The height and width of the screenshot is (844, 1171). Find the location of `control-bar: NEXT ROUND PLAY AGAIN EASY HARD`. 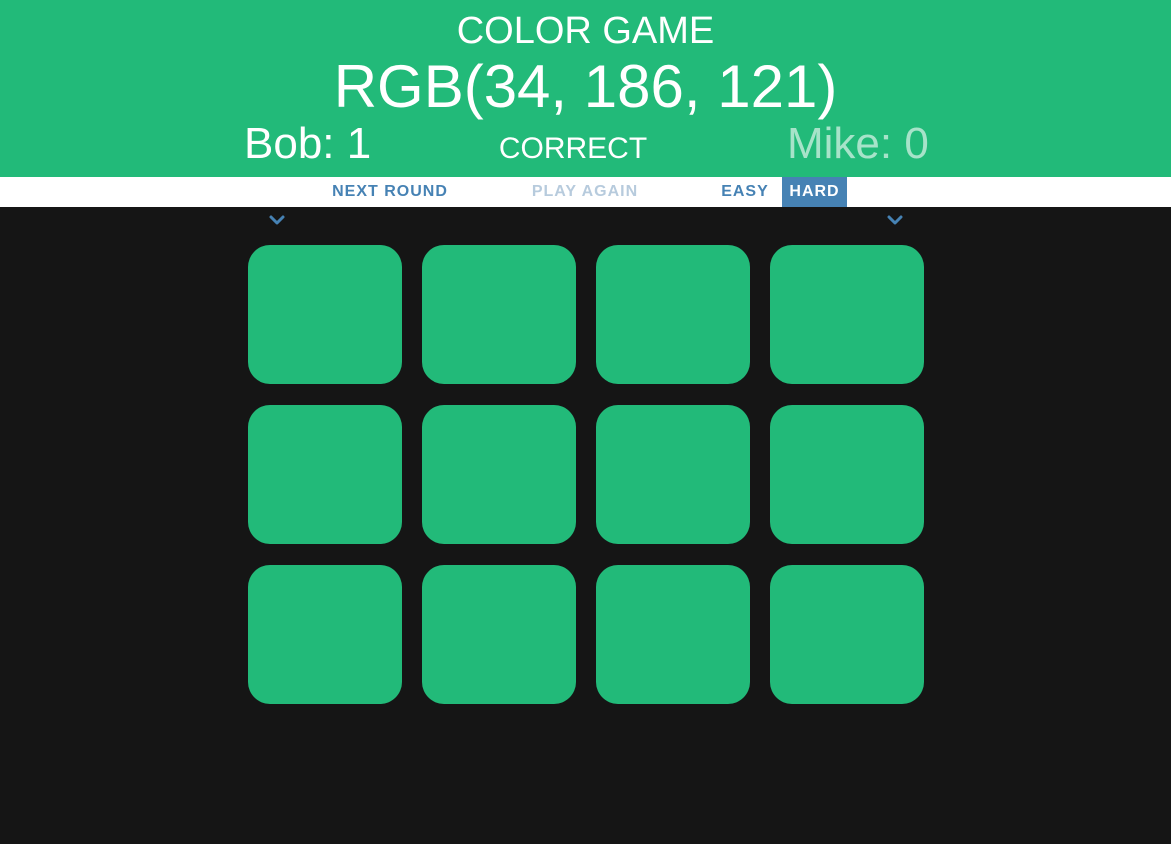

control-bar: NEXT ROUND PLAY AGAIN EASY HARD is located at coordinates (585, 192).